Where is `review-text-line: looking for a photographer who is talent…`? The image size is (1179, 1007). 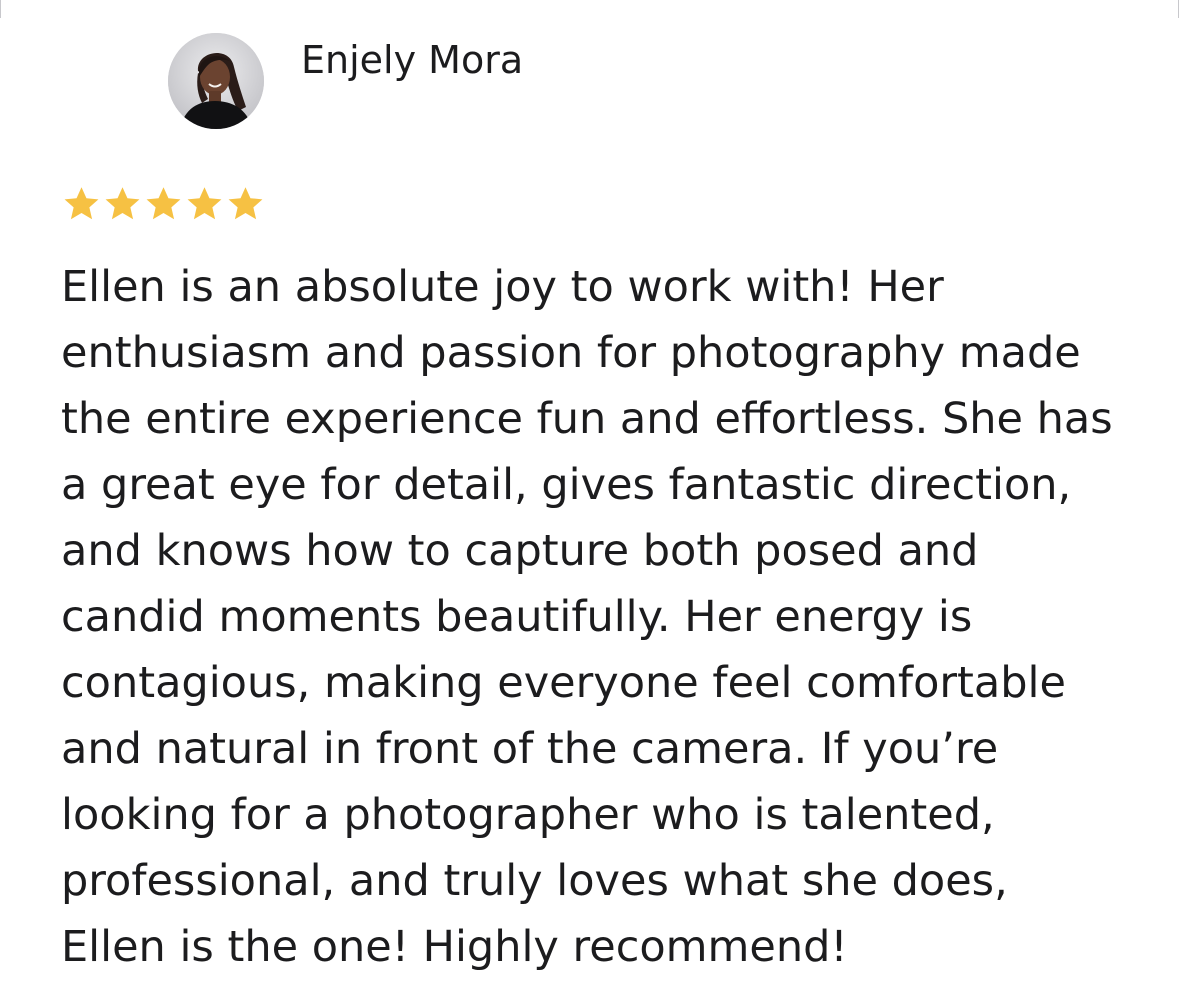 review-text-line: looking for a photographer who is talent… is located at coordinates (528, 815).